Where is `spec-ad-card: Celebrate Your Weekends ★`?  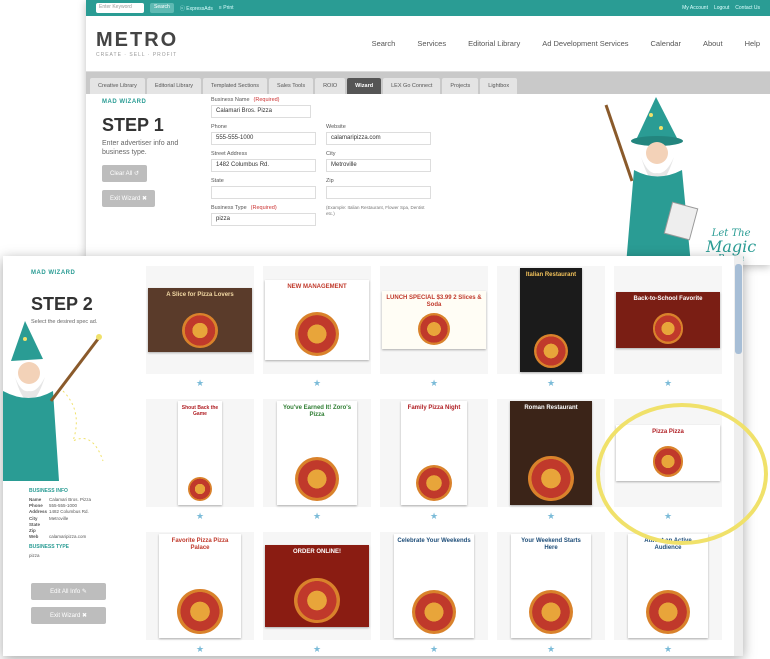
spec-ad-card: Celebrate Your Weekends ★ is located at coordinates (434, 592).